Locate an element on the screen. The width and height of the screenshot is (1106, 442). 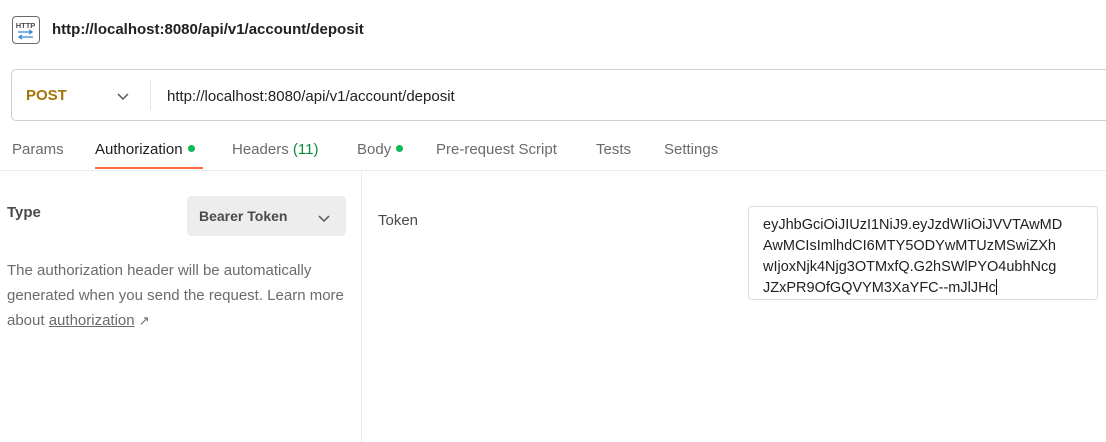
tab-label: Settings is located at coordinates (691, 149).